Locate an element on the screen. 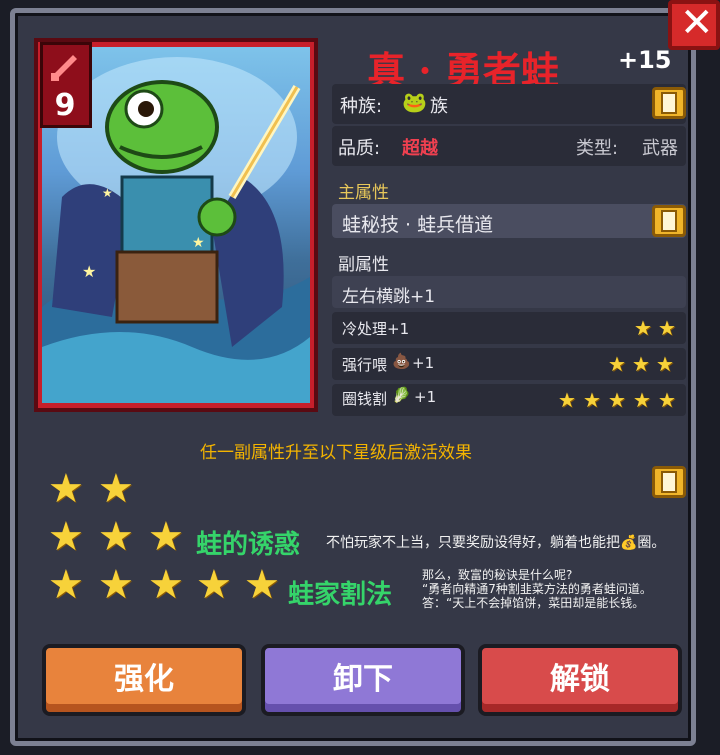 The width and height of the screenshot is (720, 755). main-attr-info-button is located at coordinates (669, 221).